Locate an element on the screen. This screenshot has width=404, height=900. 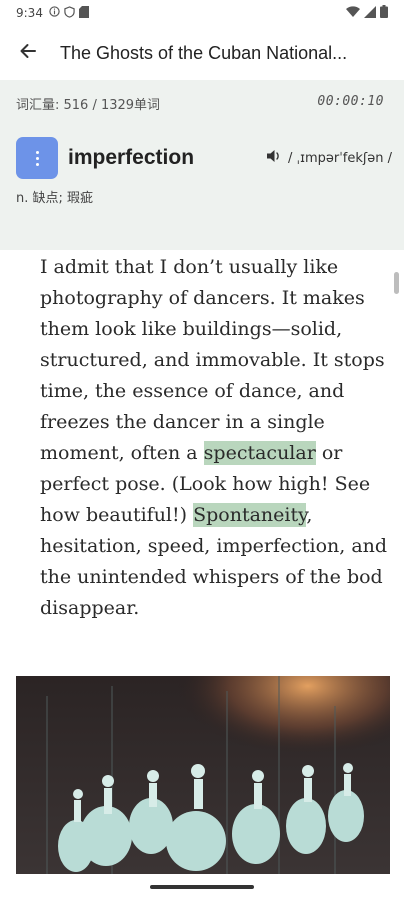
headword: imperfection is located at coordinates (131, 157).